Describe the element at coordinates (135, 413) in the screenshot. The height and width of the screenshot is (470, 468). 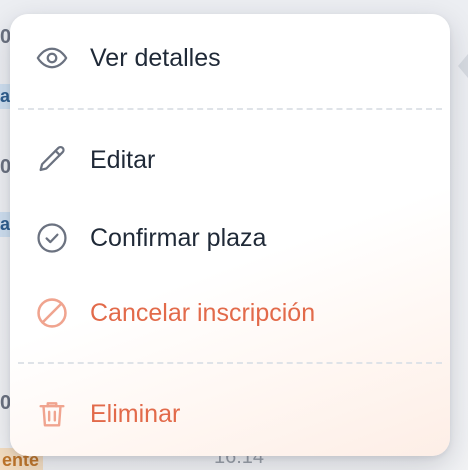
I see `menu-item-label: Eliminar` at that location.